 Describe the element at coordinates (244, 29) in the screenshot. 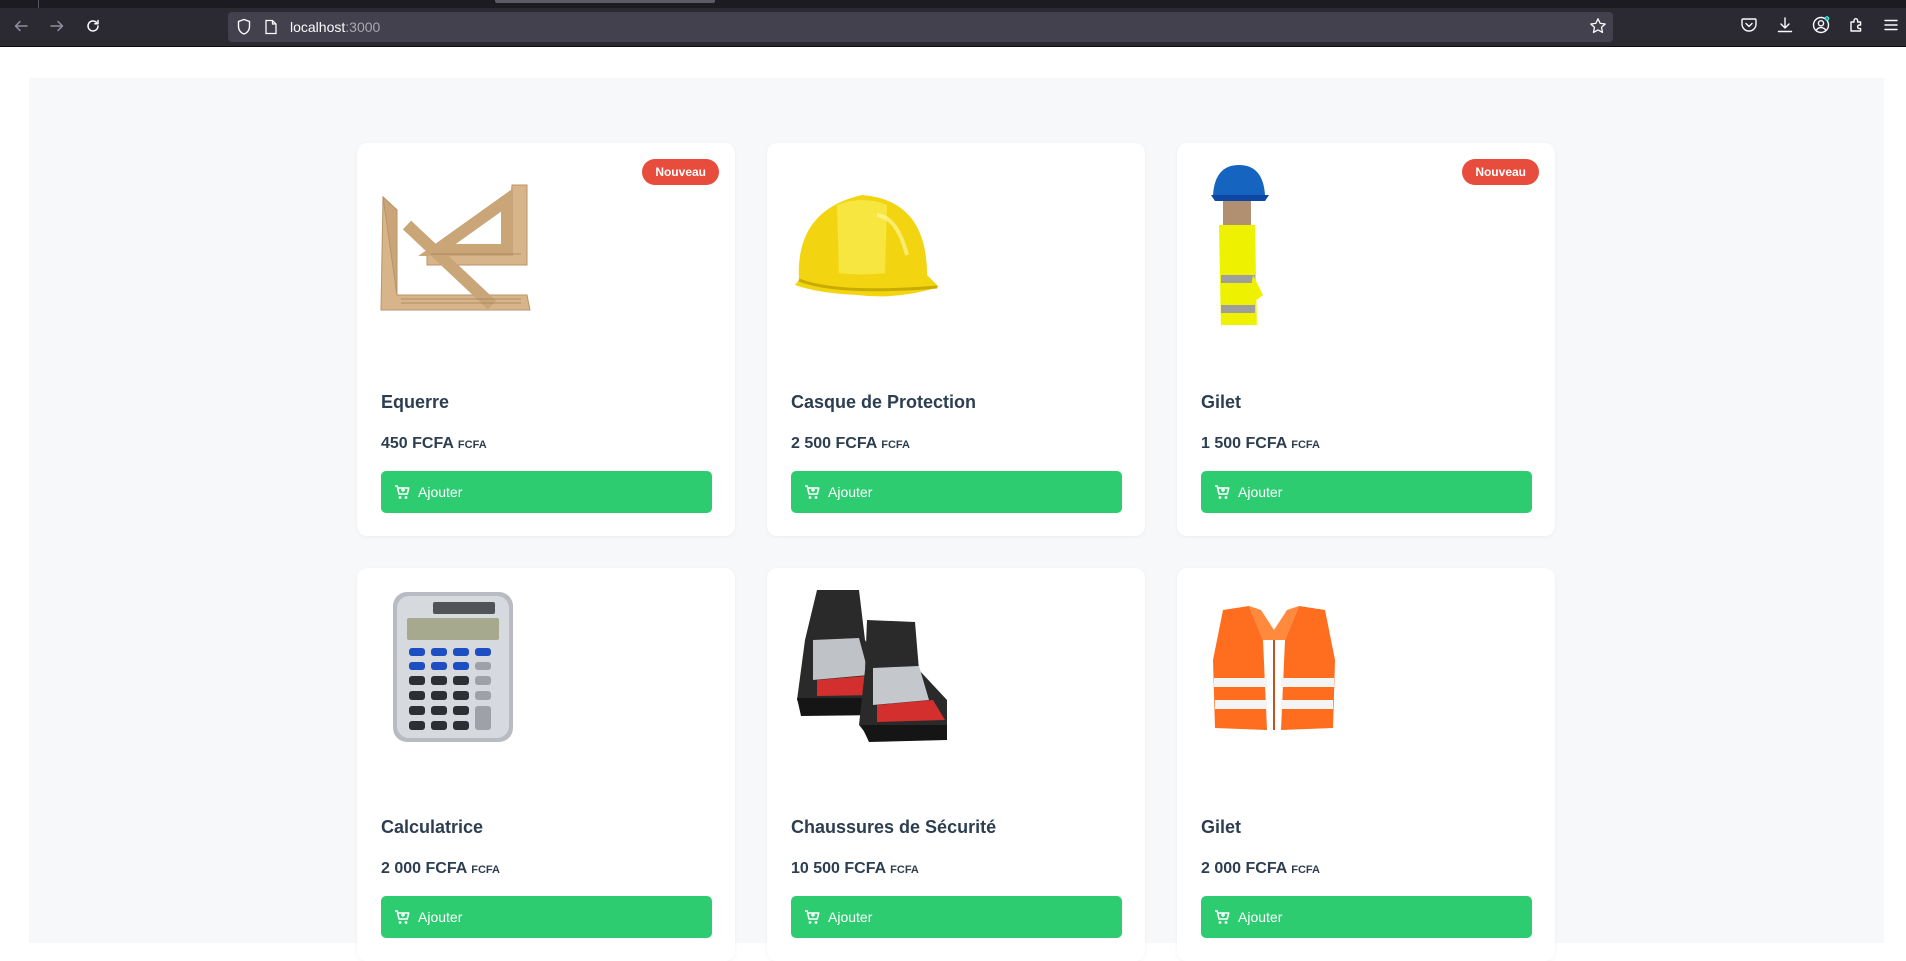

I see `shield-icon` at that location.